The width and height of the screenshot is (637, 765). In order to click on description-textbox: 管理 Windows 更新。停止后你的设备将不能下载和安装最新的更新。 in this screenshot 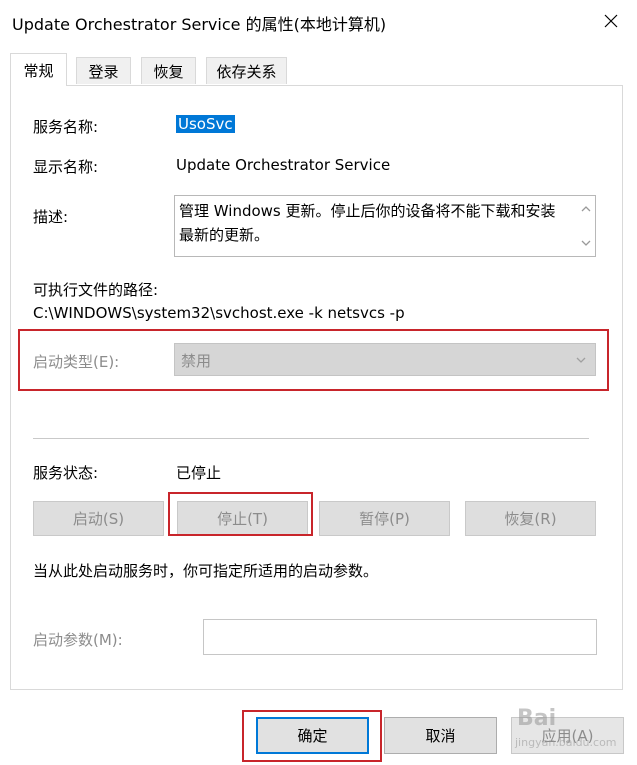, I will do `click(385, 226)`.